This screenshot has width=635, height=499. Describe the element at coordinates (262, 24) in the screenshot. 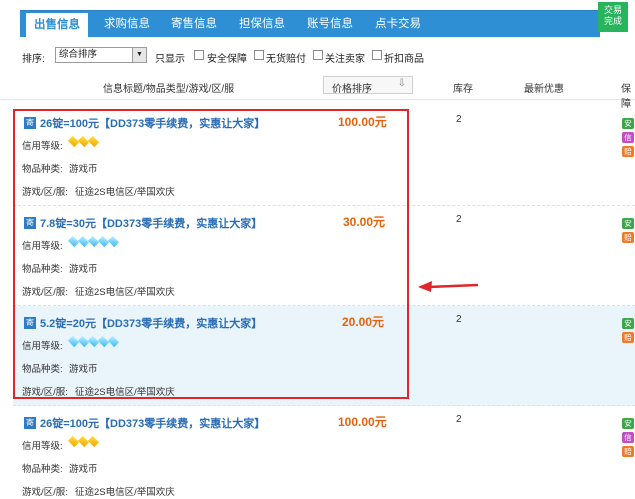

I see `tab-guarantee-info: 担保信息` at that location.